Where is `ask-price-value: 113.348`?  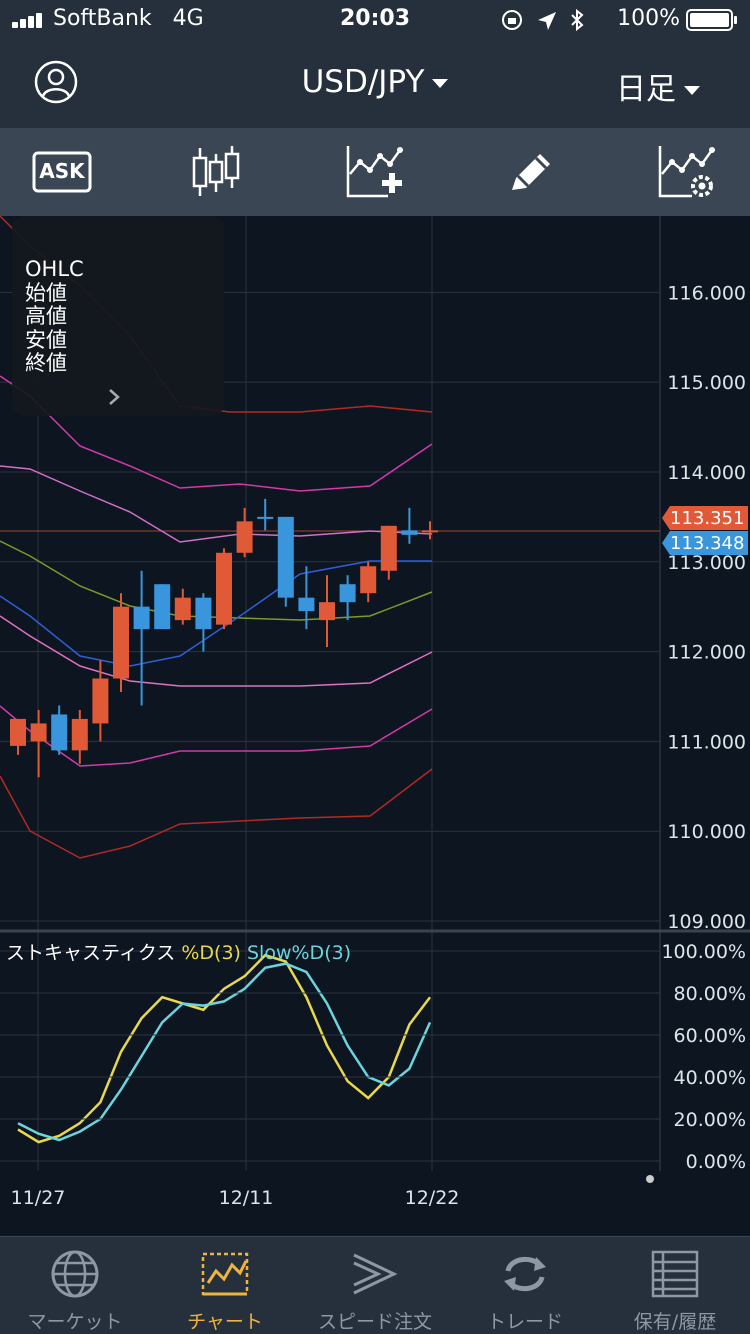
ask-price-value: 113.348 is located at coordinates (707, 543).